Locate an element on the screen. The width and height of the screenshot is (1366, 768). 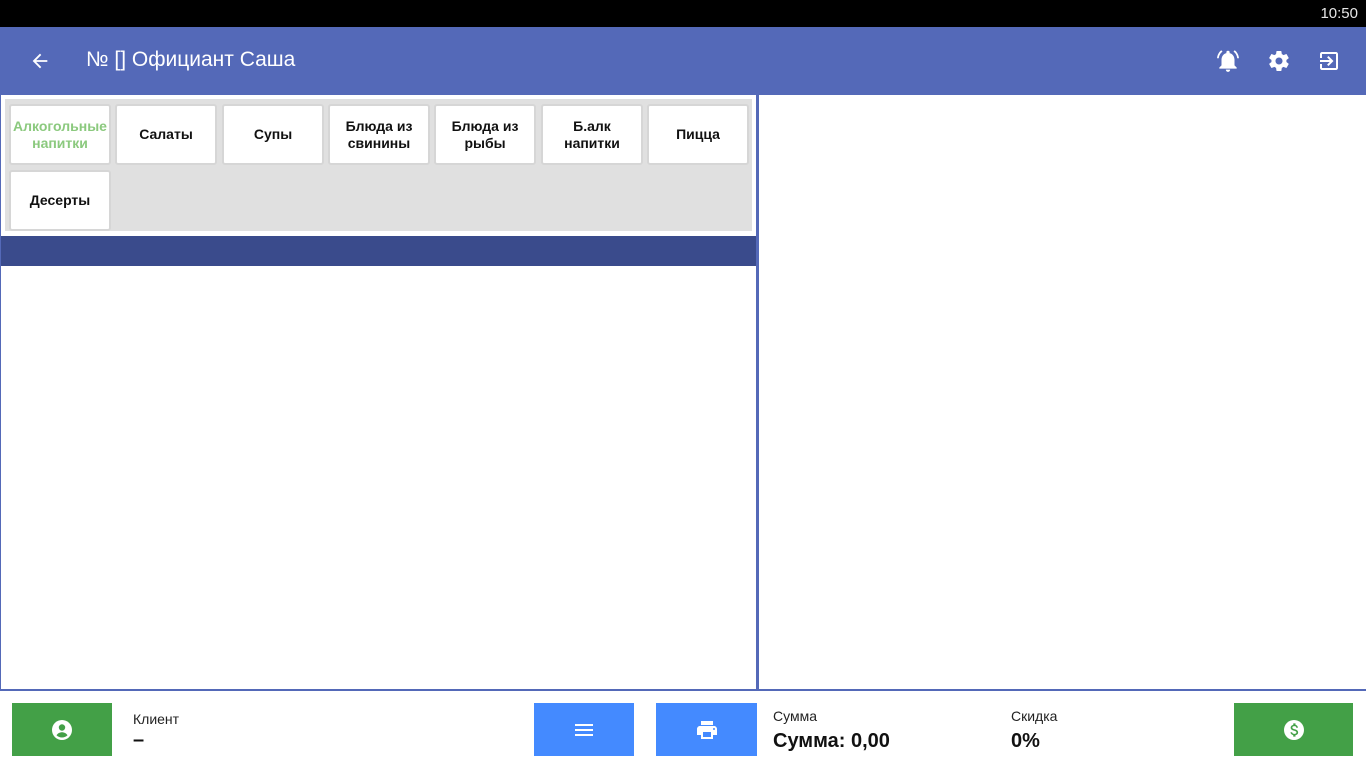
discount-value: 0% is located at coordinates (1025, 741).